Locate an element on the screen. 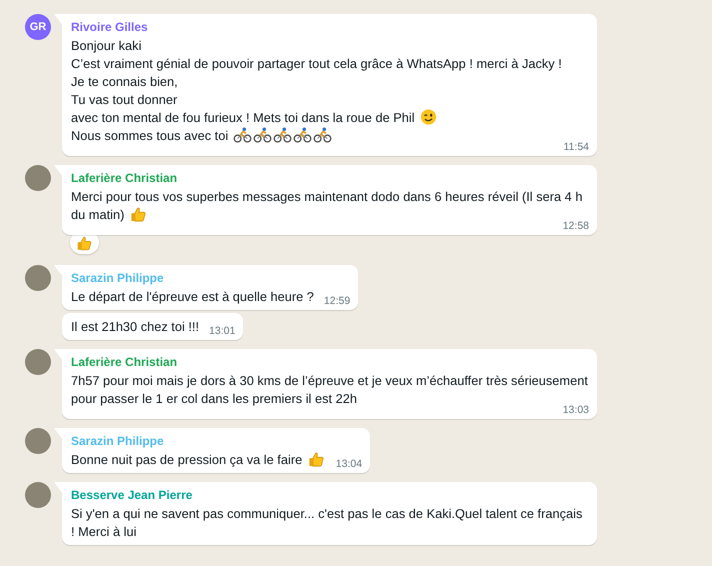 The height and width of the screenshot is (566, 716). message-text: Merci pour tous vos superbes messages maintenant dodo dans 6 heures réveil (Il sera 4 h du matin) is located at coordinates (326, 205).